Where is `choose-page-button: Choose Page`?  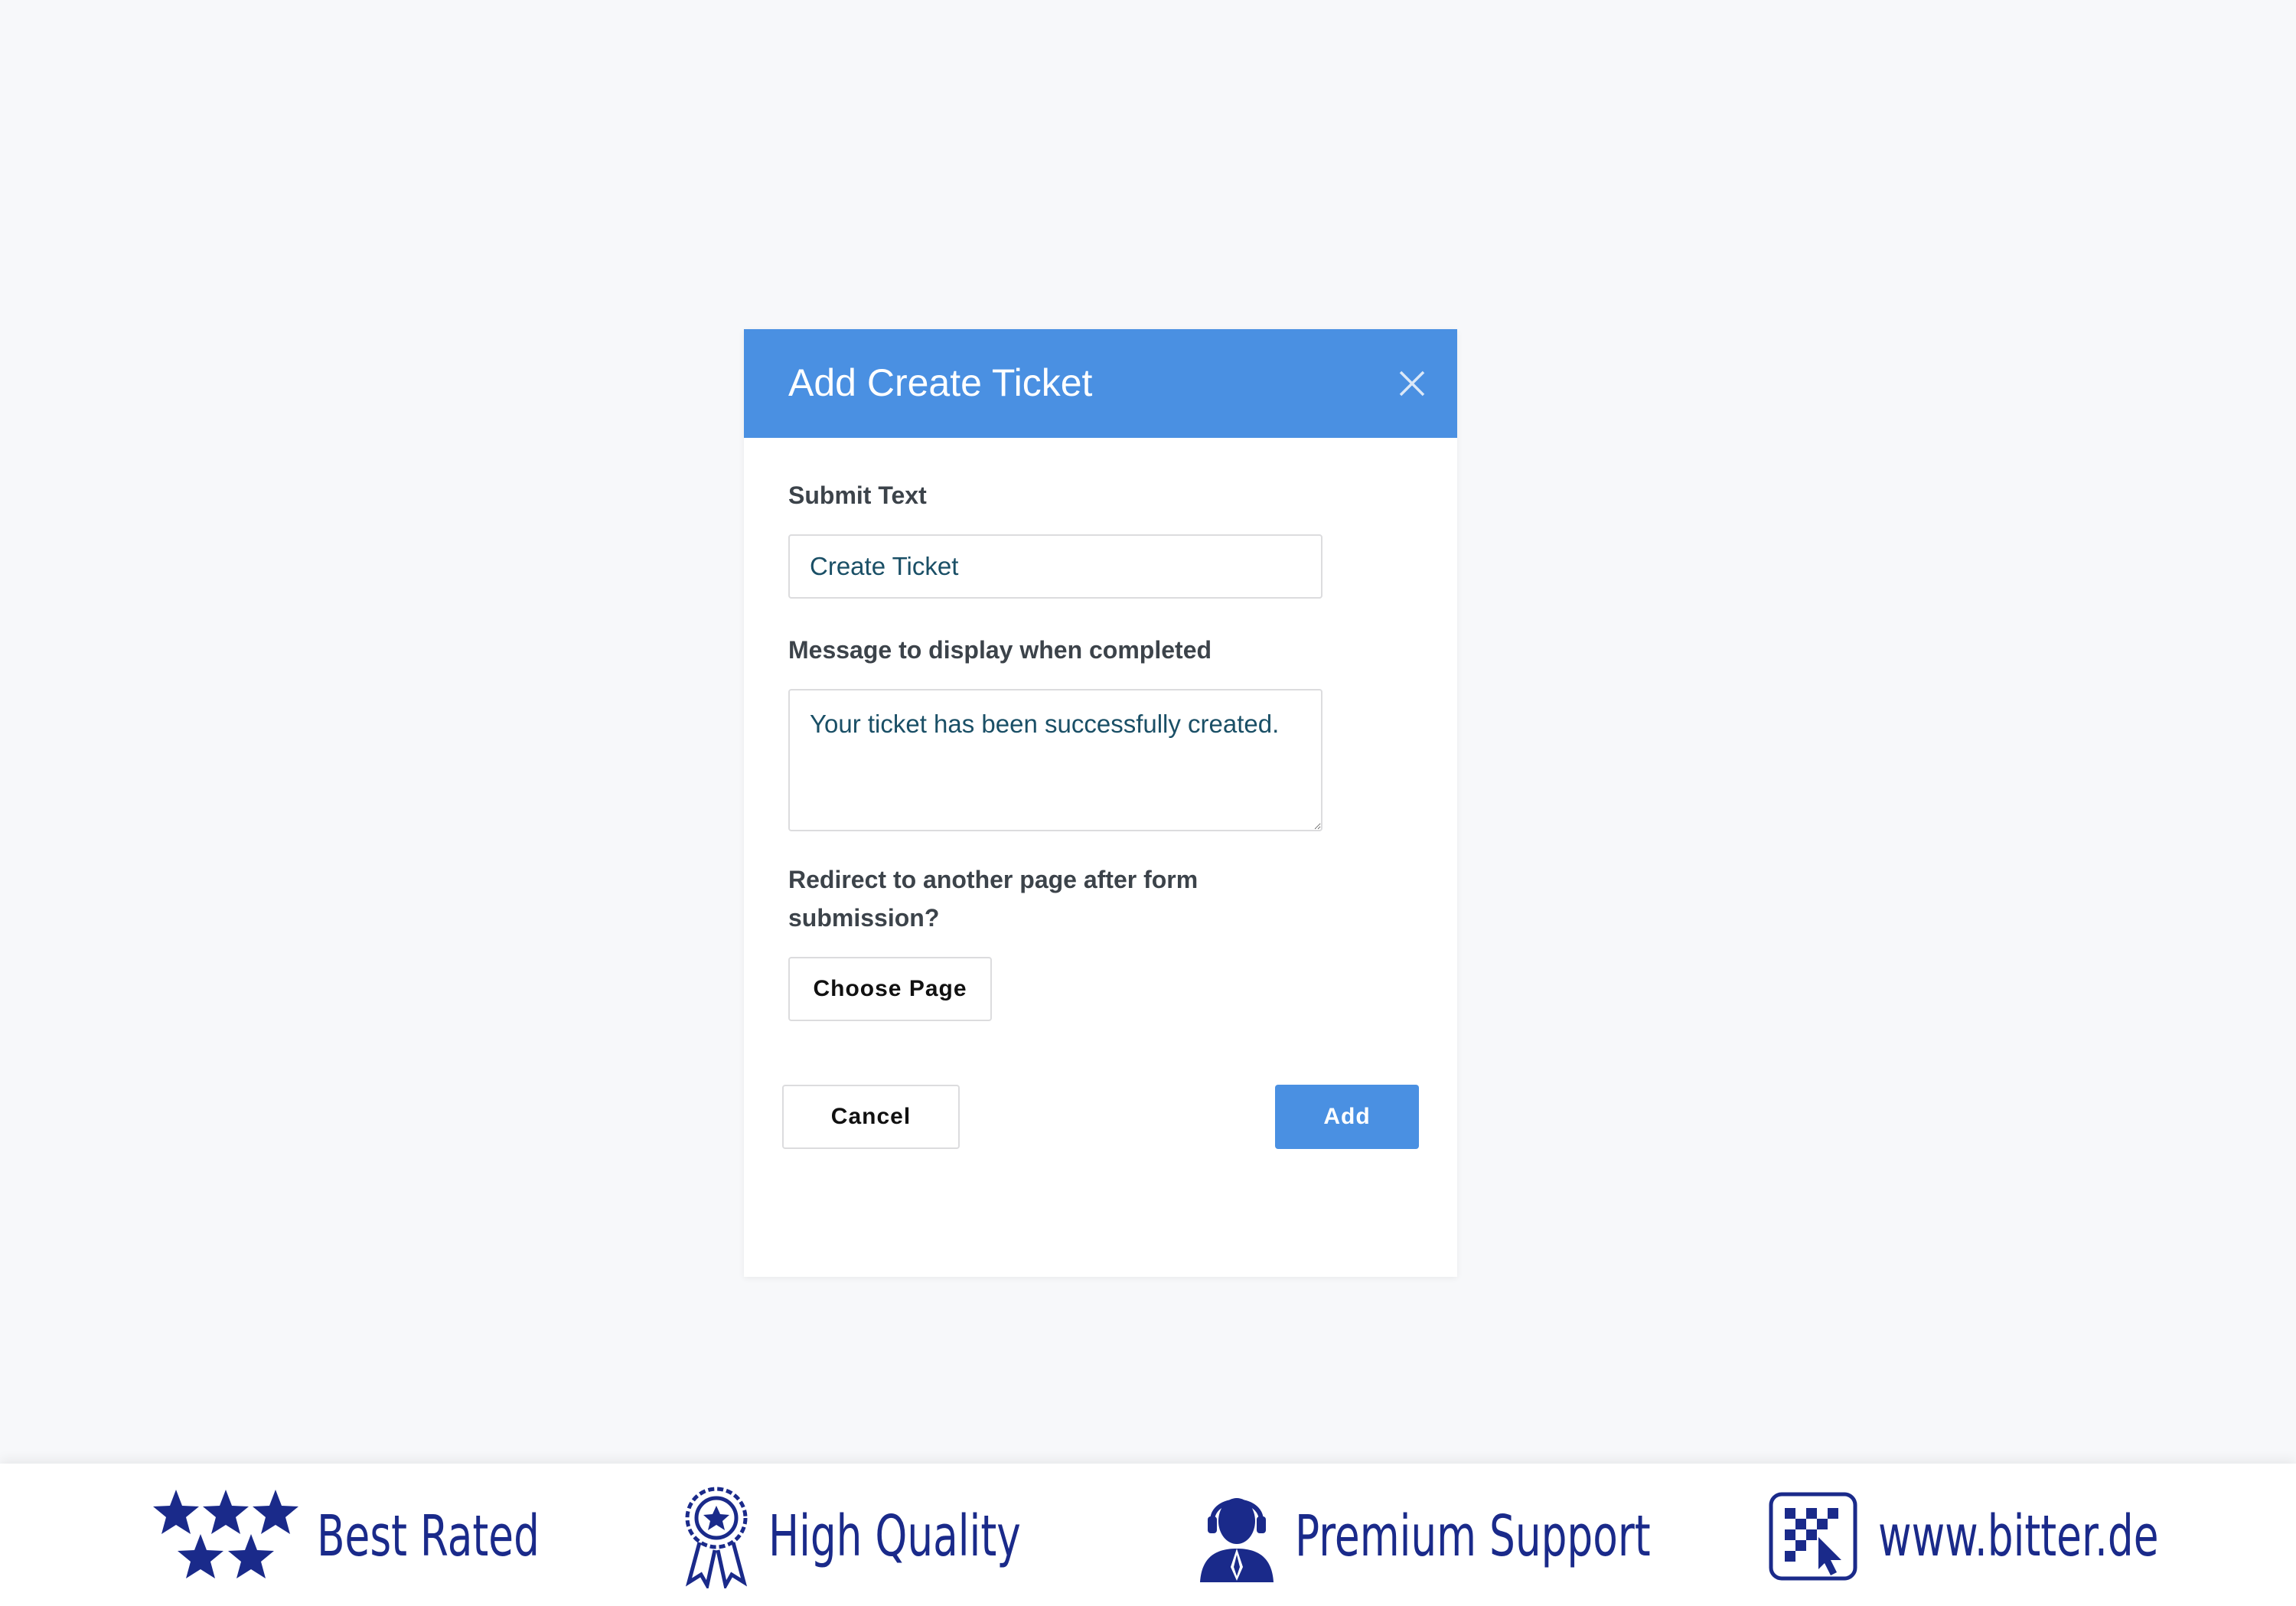
choose-page-button: Choose Page is located at coordinates (890, 989).